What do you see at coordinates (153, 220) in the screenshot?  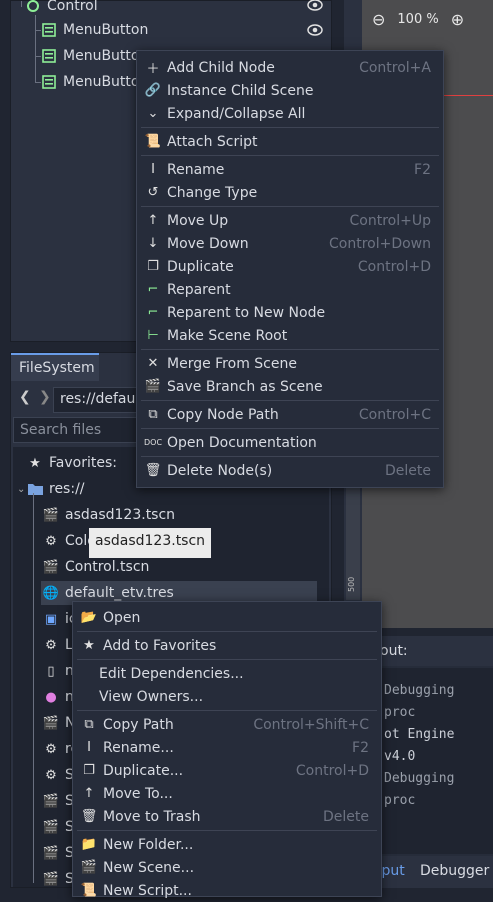 I see `arrow-up-icon: ↑` at bounding box center [153, 220].